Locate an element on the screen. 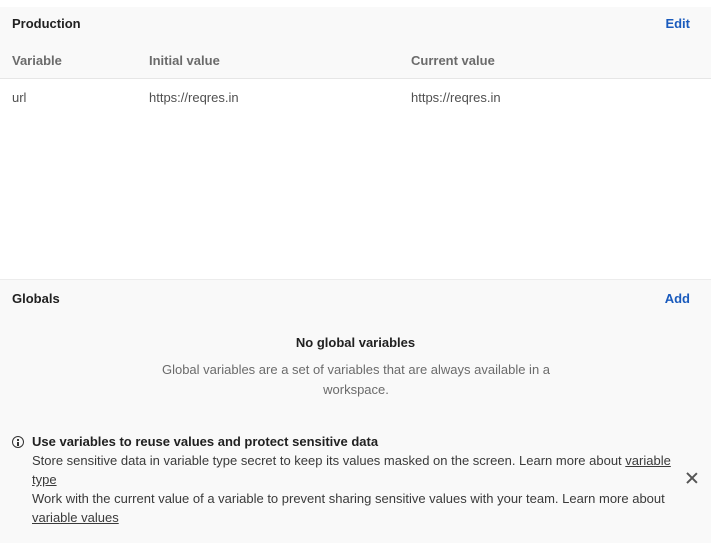  empty-state-title: No global variables is located at coordinates (355, 342).